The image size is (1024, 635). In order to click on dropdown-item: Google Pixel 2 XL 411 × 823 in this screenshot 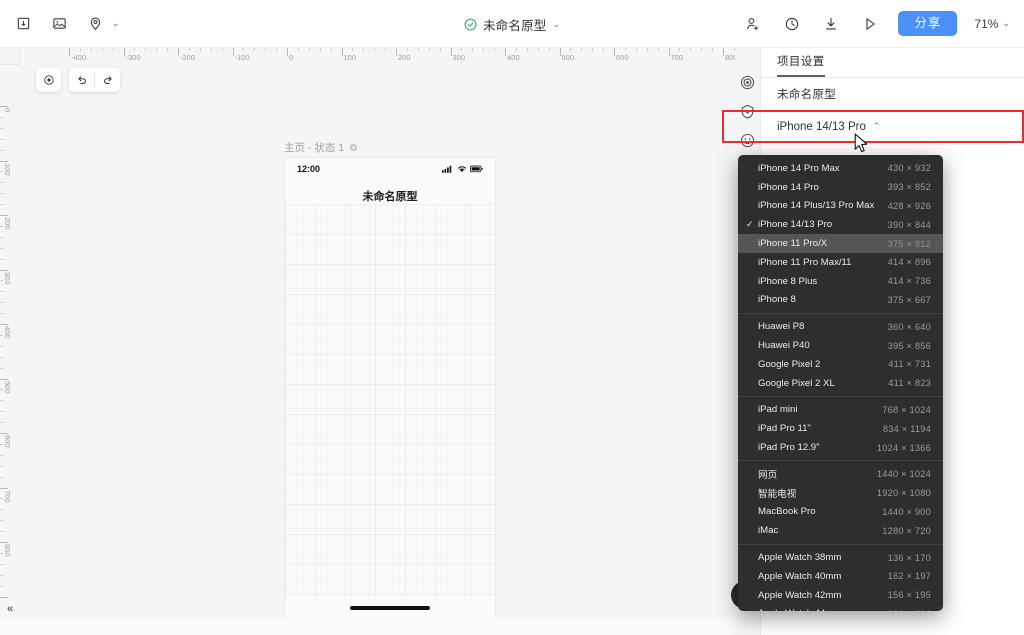, I will do `click(840, 383)`.